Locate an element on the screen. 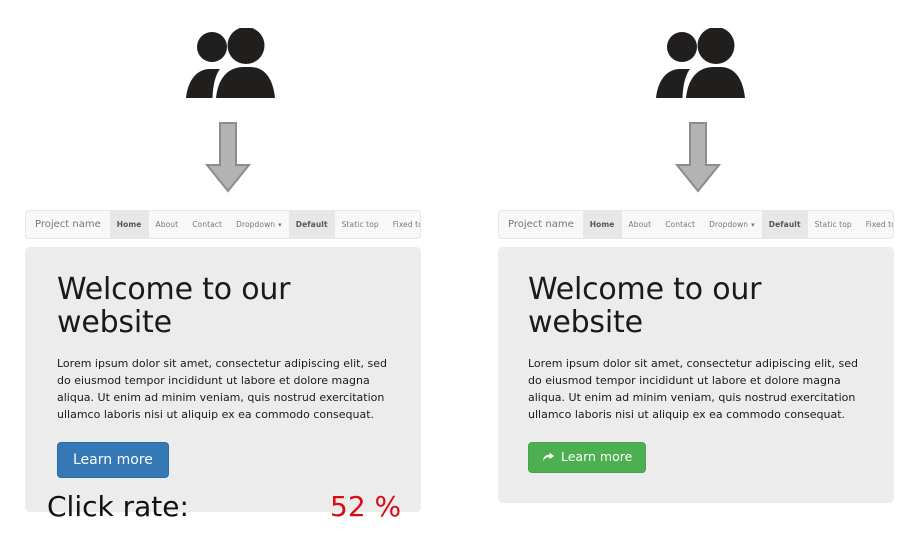  click-rate-value-a: 52 % is located at coordinates (366, 506).